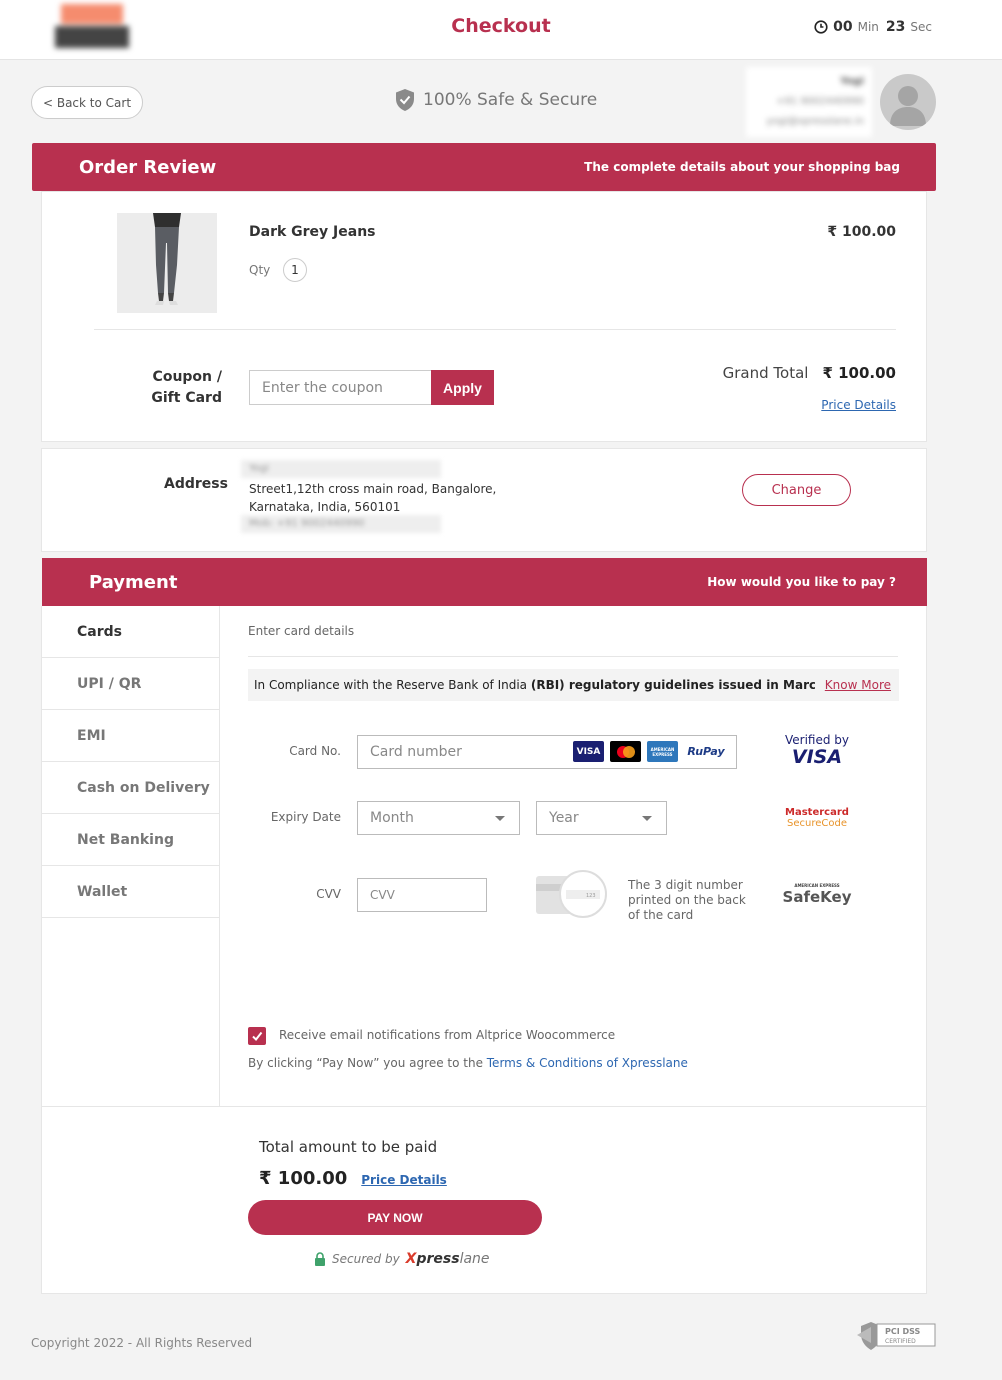 The height and width of the screenshot is (1380, 1002). Describe the element at coordinates (416, 752) in the screenshot. I see `card-number-placeholder: Card number` at that location.